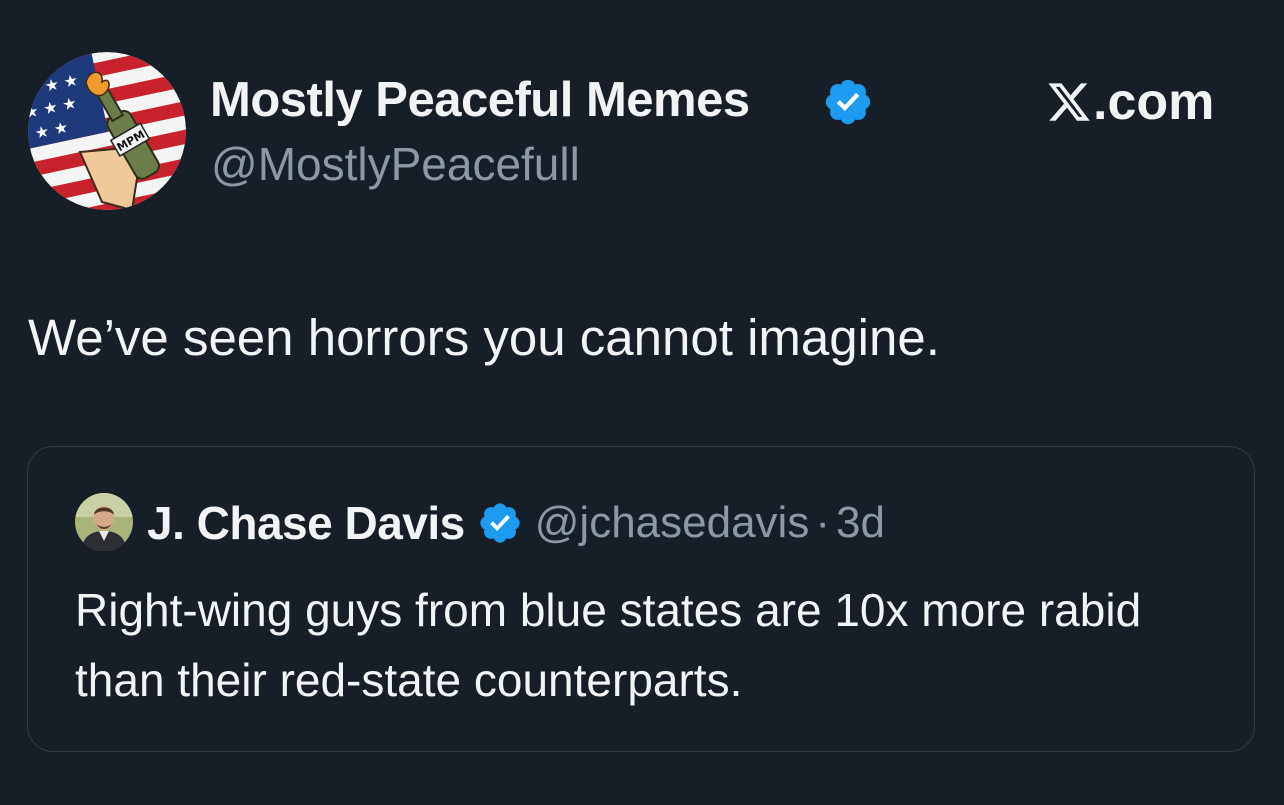  I want to click on quoted-author-display-name: J. Chase Davis, so click(306, 523).